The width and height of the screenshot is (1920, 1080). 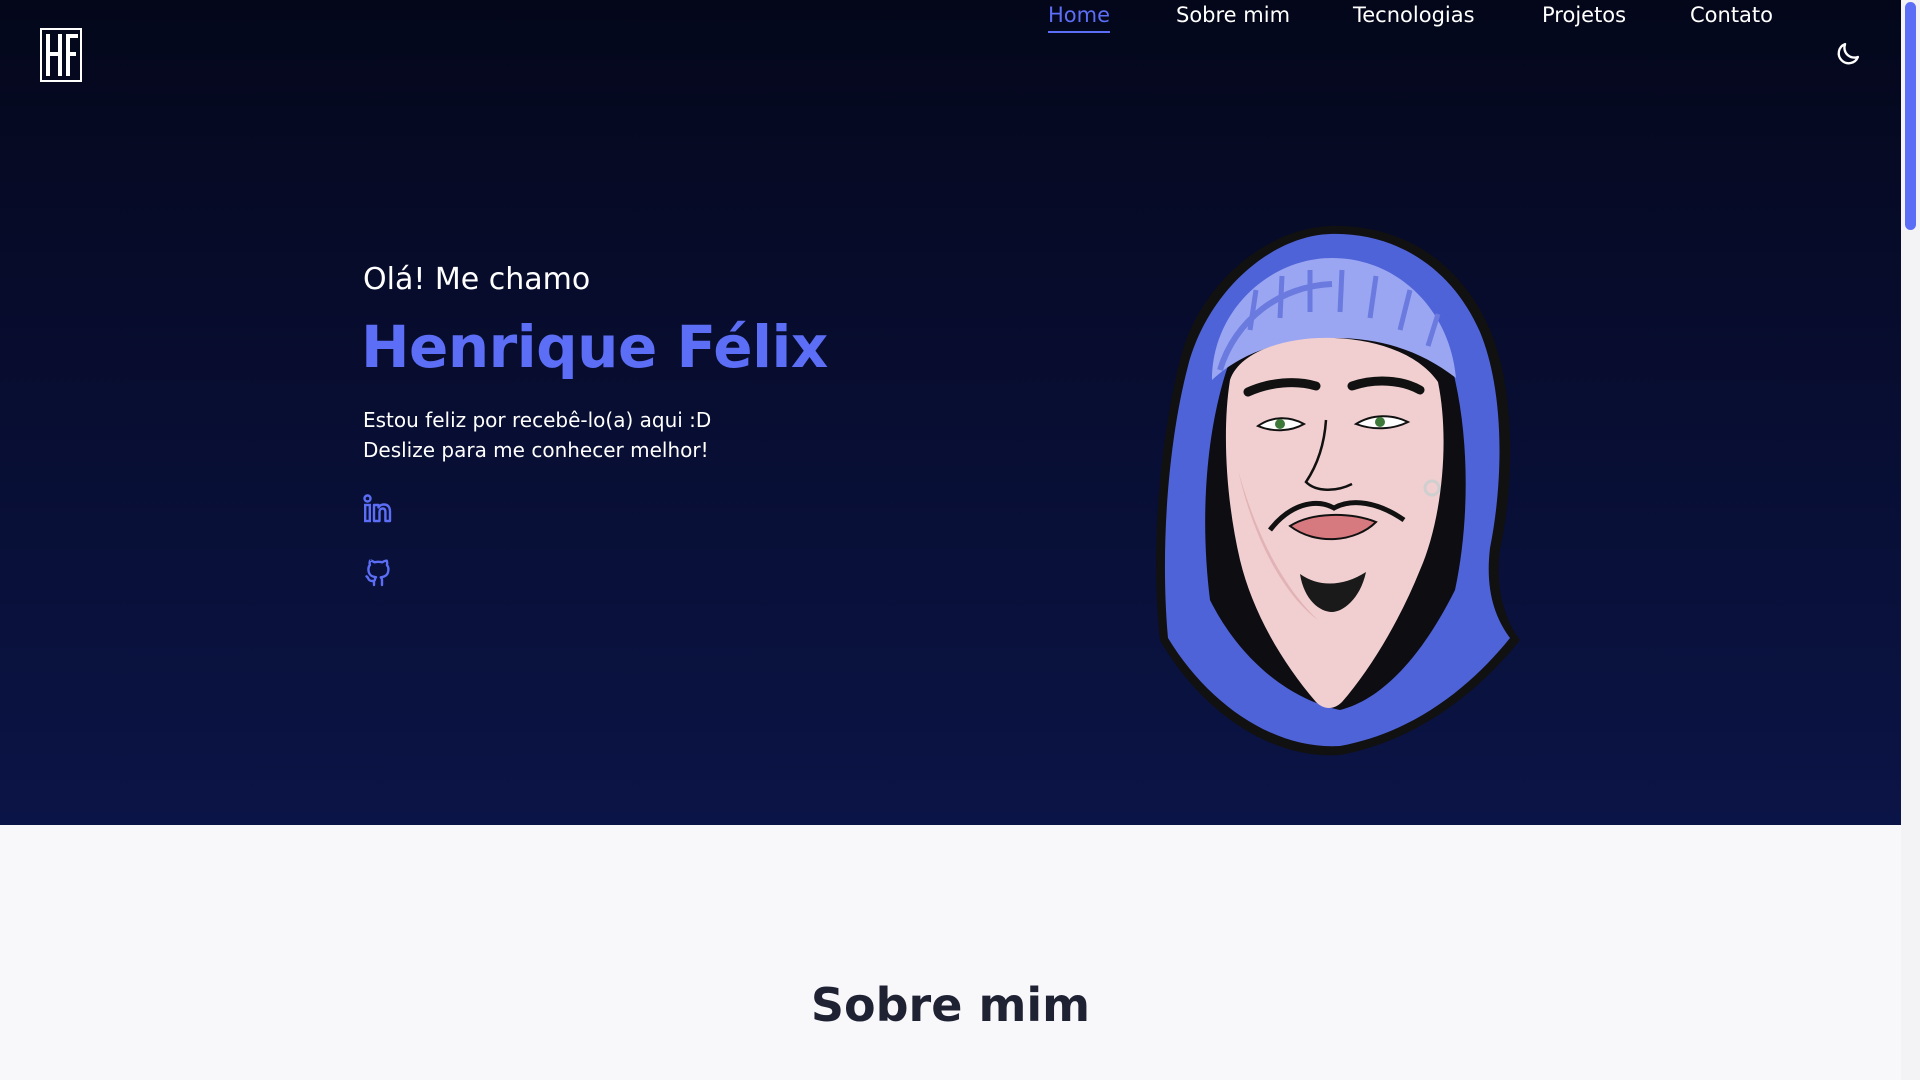 What do you see at coordinates (1079, 16) in the screenshot?
I see `nav-home: Home` at bounding box center [1079, 16].